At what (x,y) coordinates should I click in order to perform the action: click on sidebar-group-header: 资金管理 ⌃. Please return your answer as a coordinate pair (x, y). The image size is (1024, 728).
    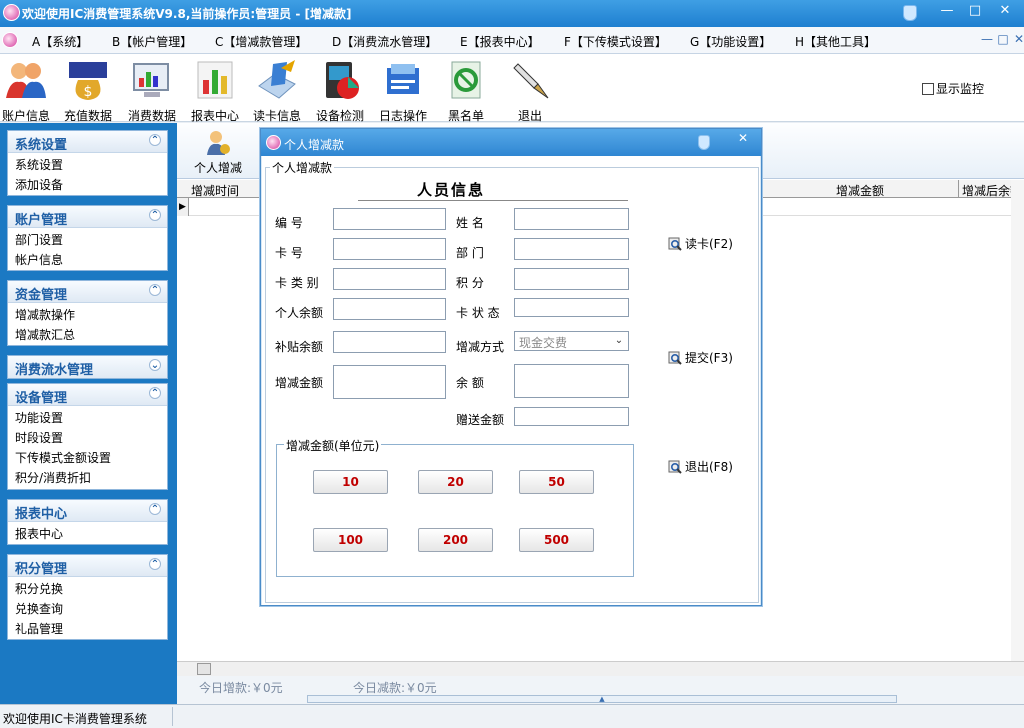
    Looking at the image, I should click on (87, 292).